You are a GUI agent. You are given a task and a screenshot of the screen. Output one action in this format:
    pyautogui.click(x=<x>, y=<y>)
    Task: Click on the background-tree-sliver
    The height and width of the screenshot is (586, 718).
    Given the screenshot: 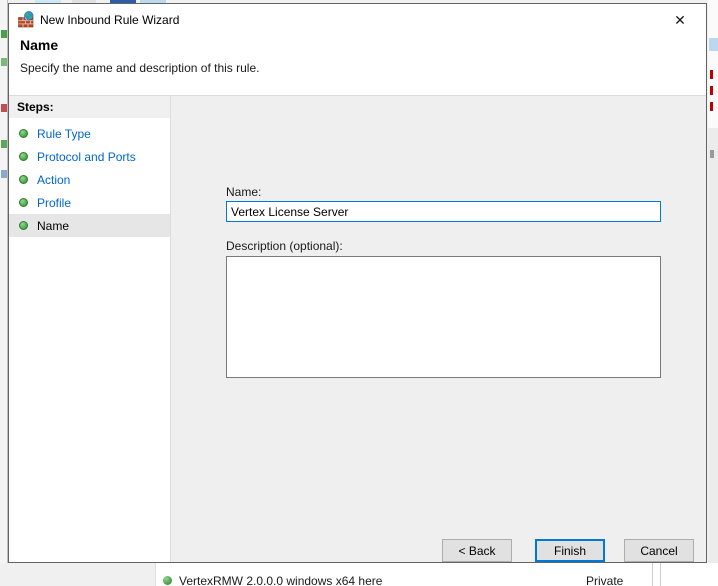 What is the action you would take?
    pyautogui.click(x=78, y=574)
    